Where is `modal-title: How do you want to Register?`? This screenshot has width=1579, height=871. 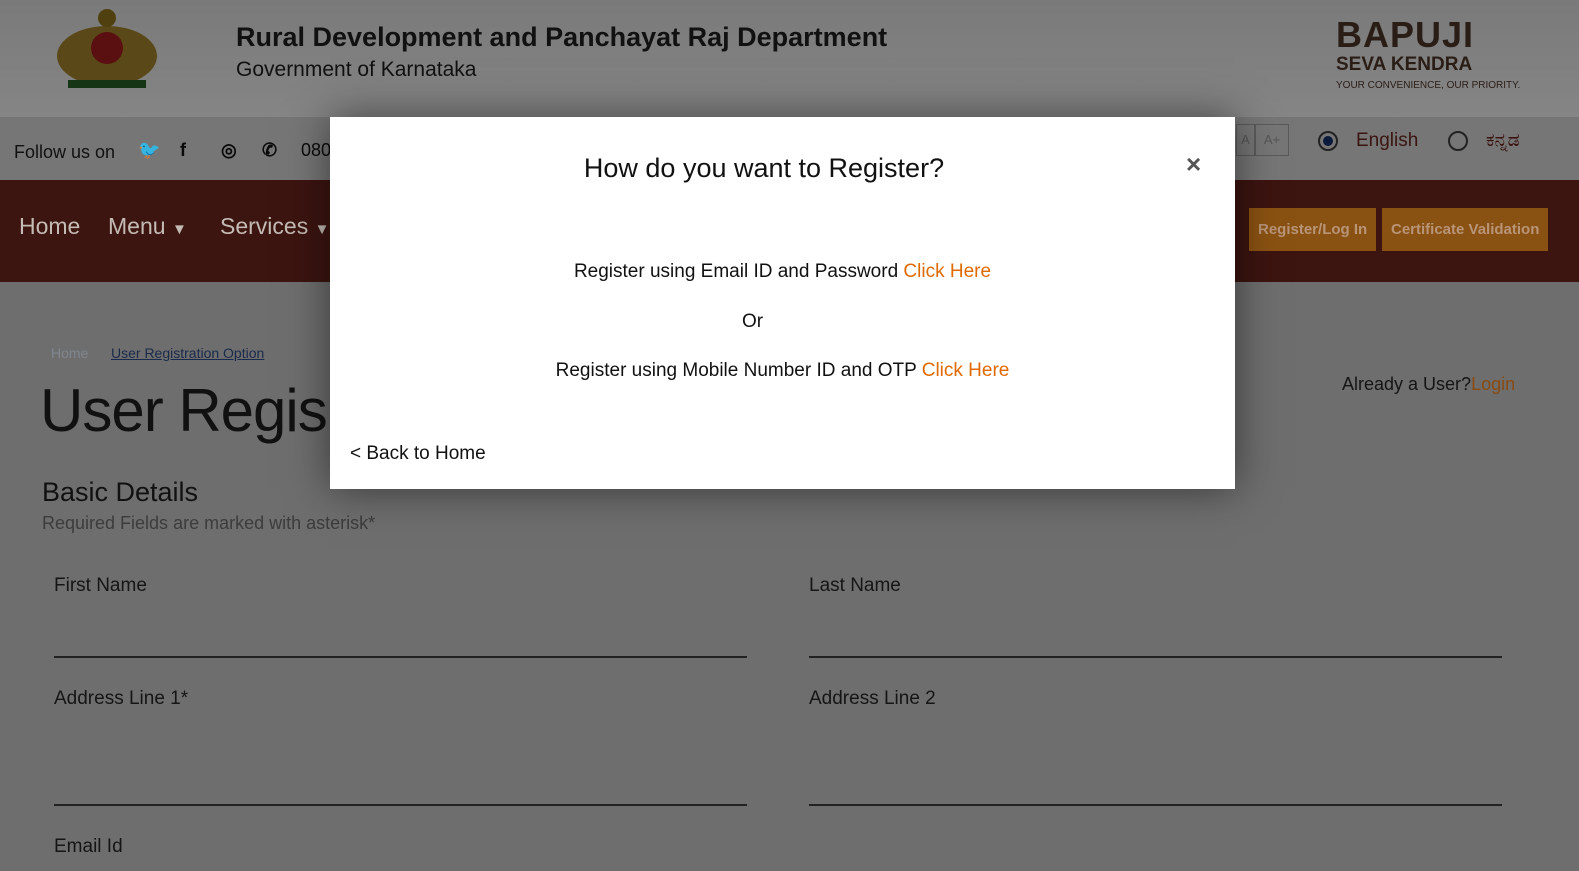 modal-title: How do you want to Register? is located at coordinates (764, 168).